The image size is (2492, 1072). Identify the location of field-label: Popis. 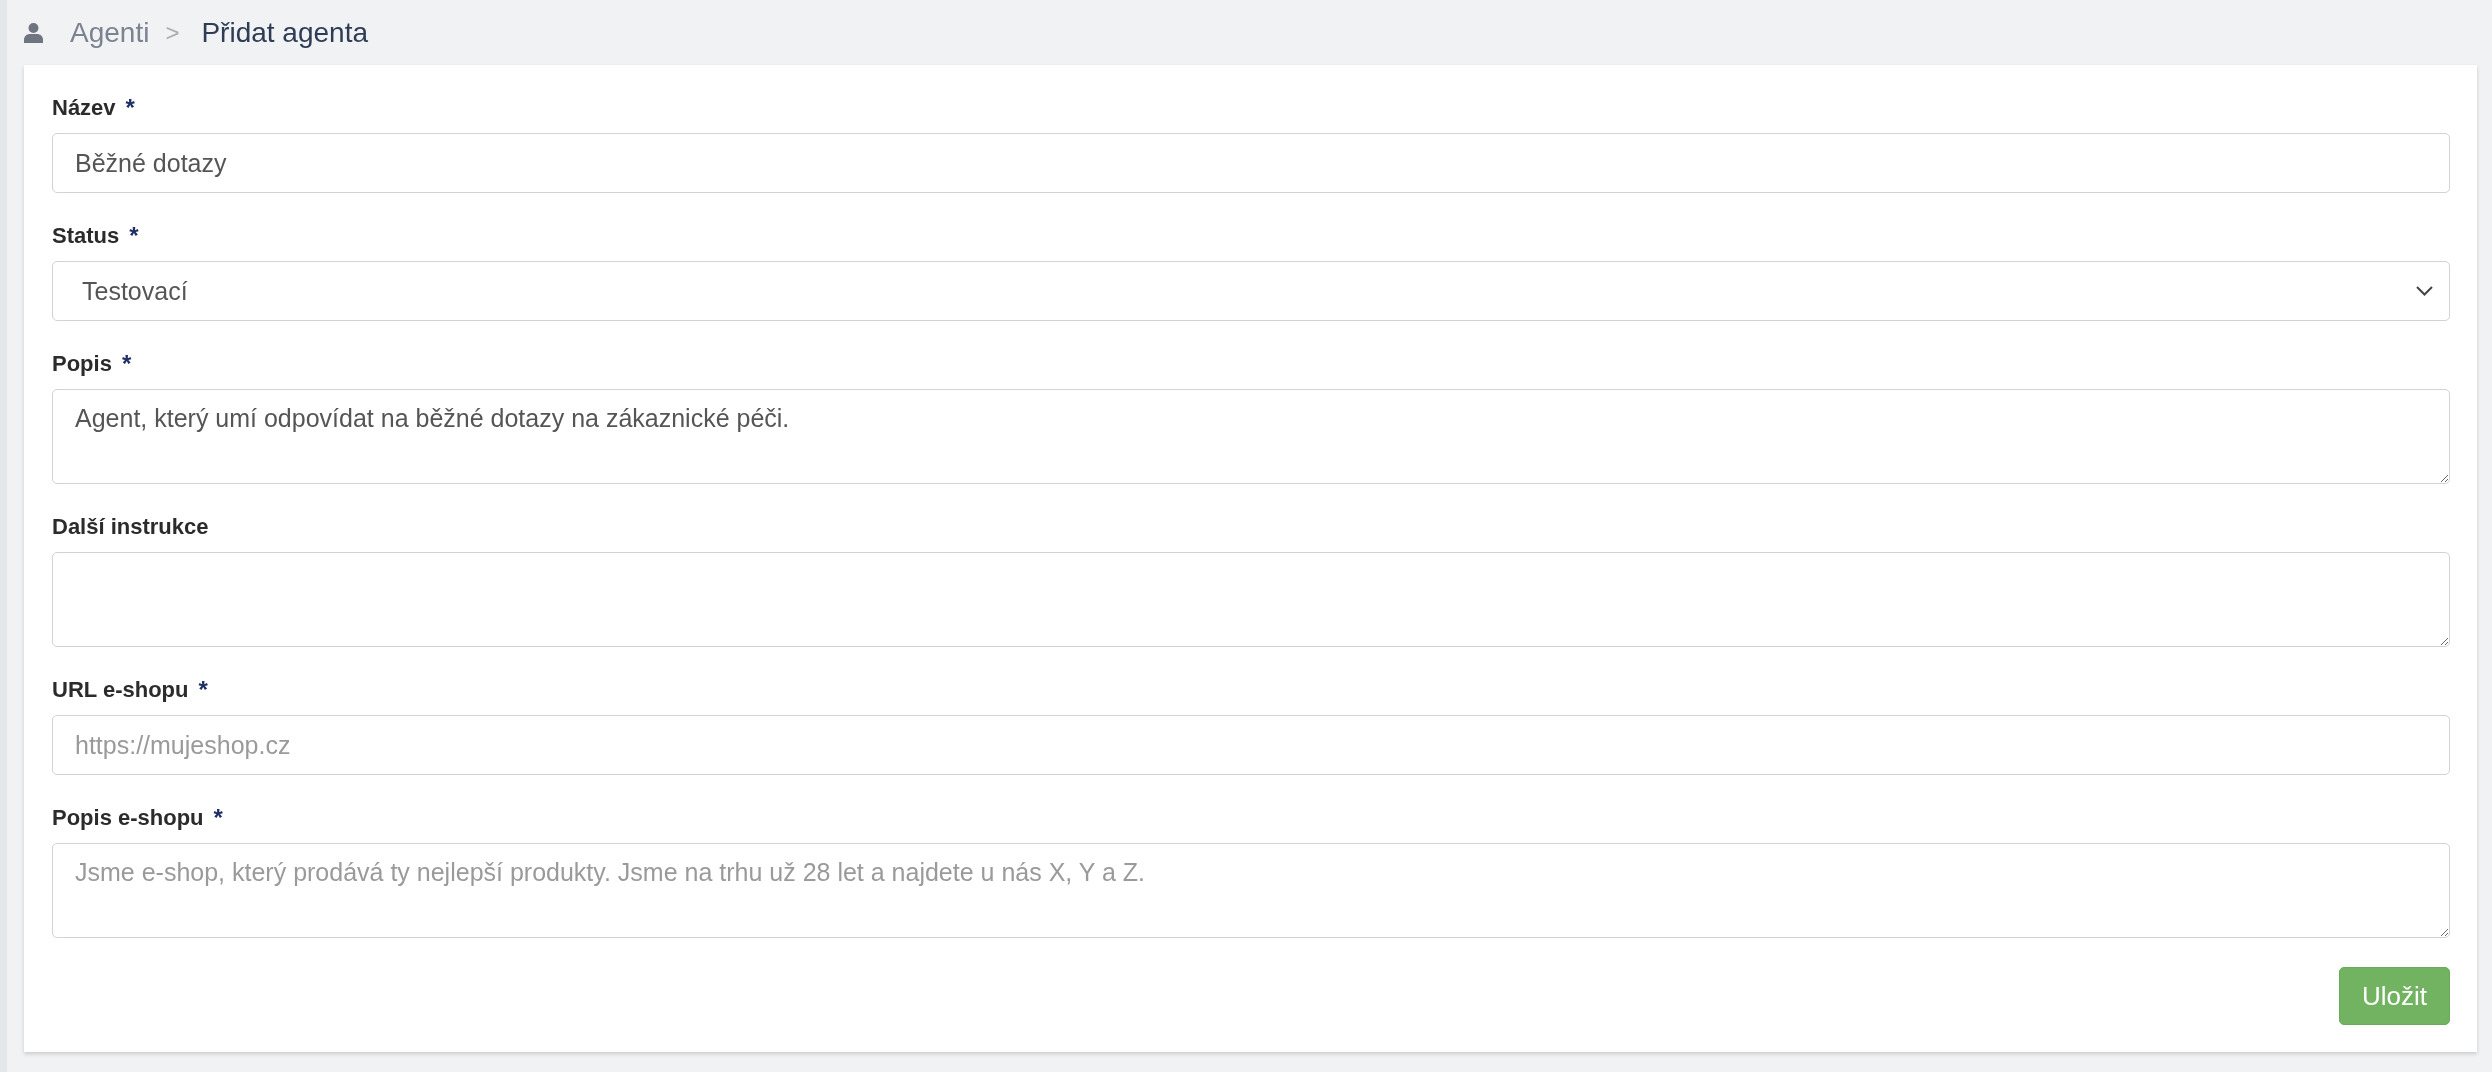
(82, 364).